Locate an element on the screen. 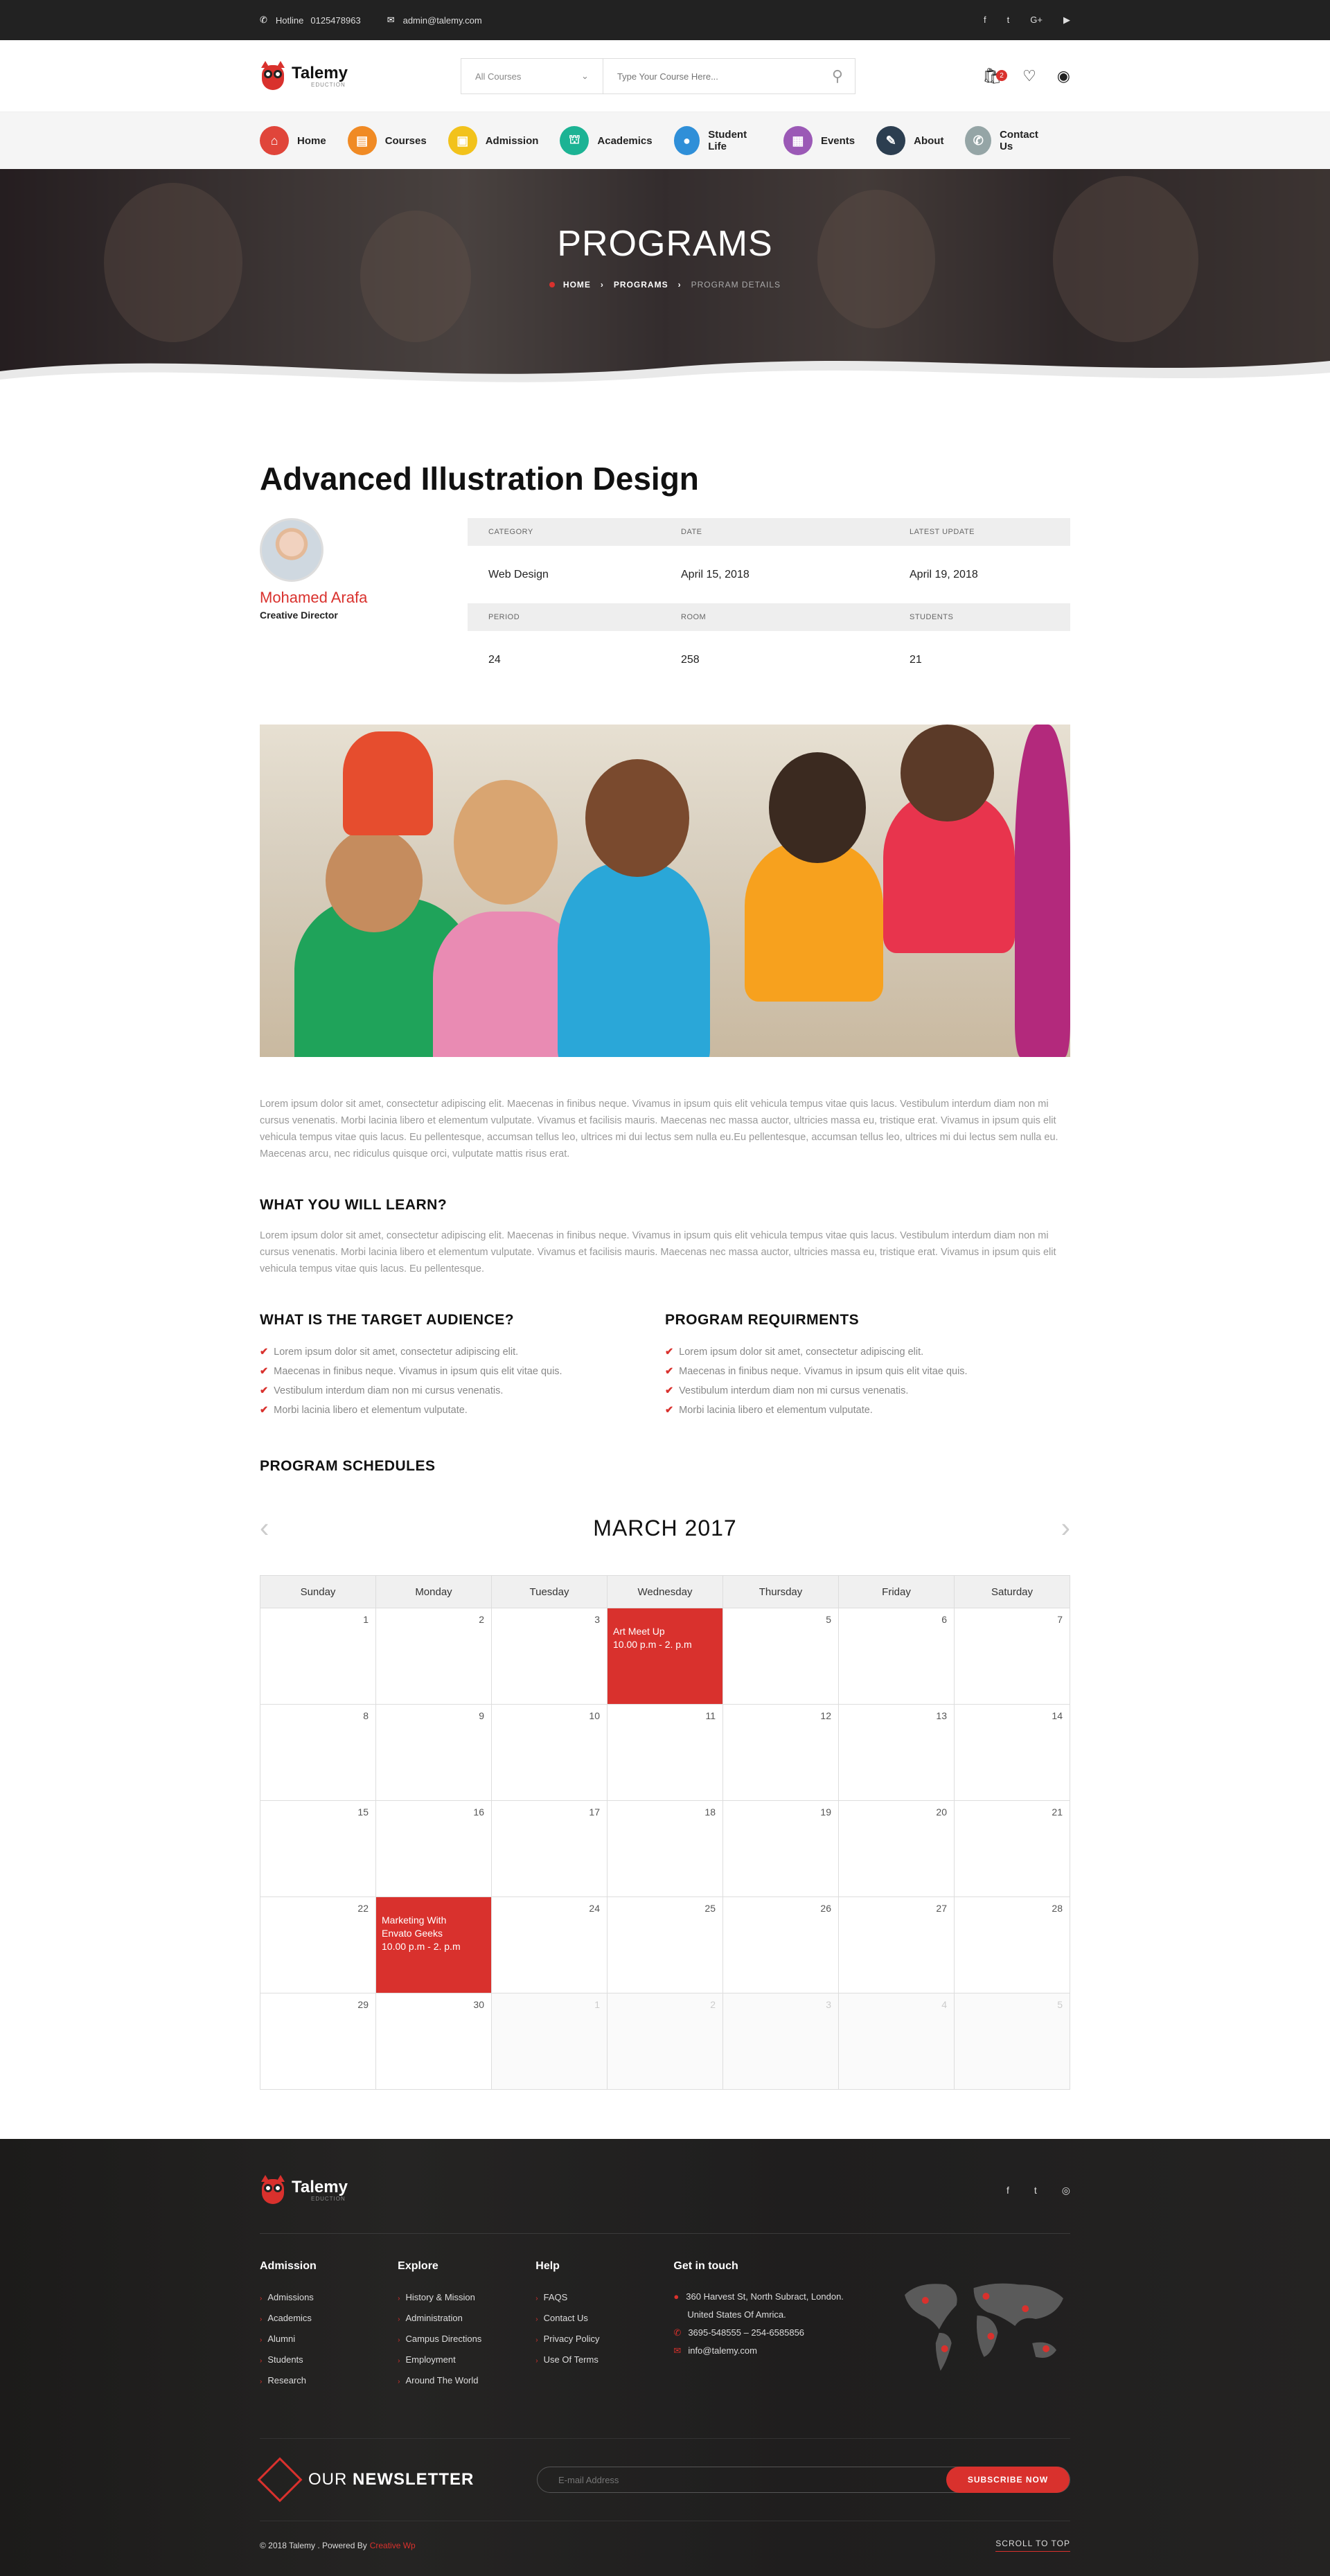 The image size is (1330, 2576). author-name: Mohamed Arafa is located at coordinates (364, 598).